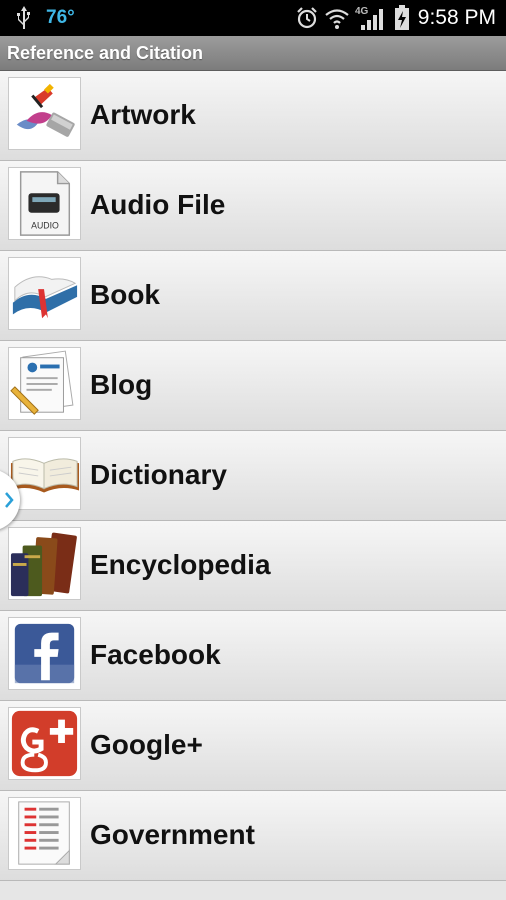 This screenshot has height=900, width=506. Describe the element at coordinates (172, 834) in the screenshot. I see `list-item-label: Government` at that location.